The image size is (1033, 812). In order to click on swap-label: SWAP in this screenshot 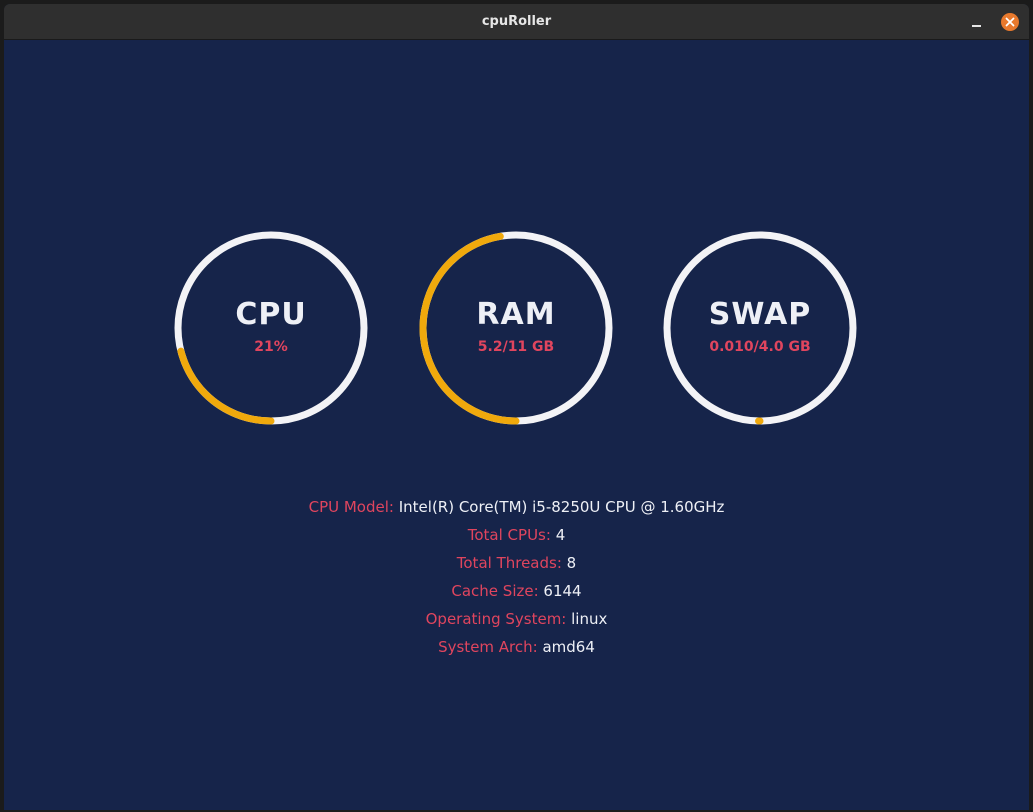, I will do `click(760, 314)`.